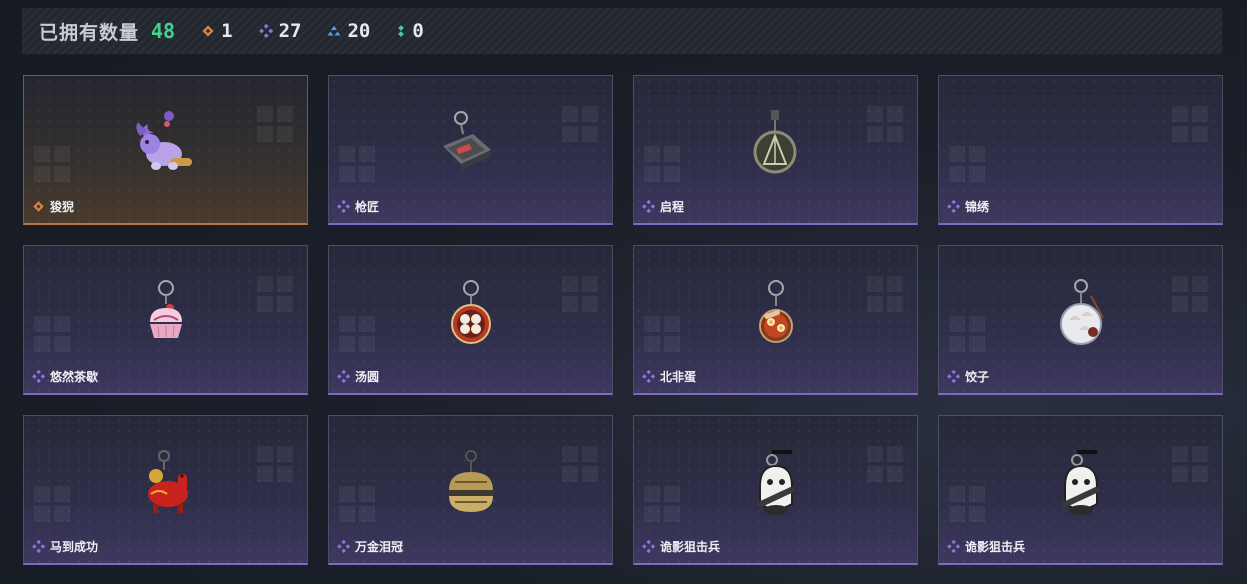 Image resolution: width=1247 pixels, height=584 pixels. What do you see at coordinates (74, 377) in the screenshot?
I see `charm-name: 悠然茶歇` at bounding box center [74, 377].